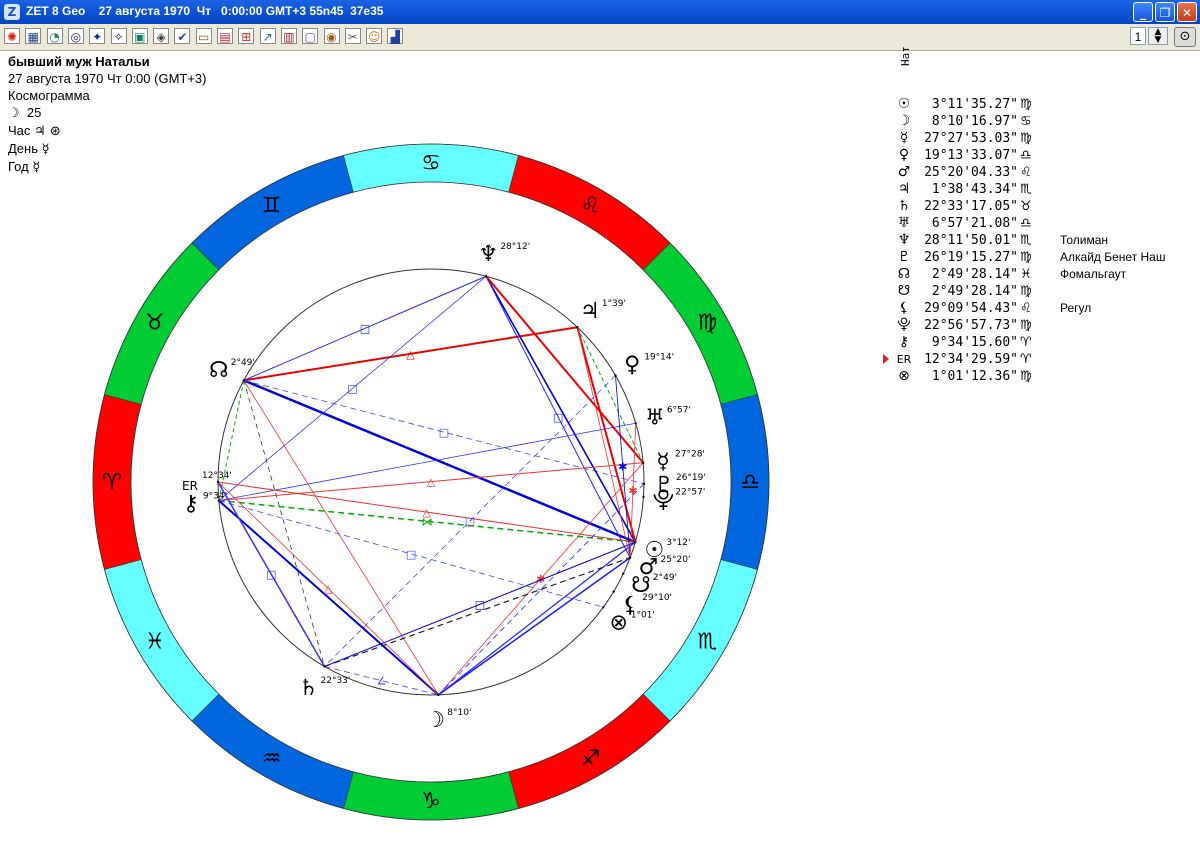 Image resolution: width=1200 pixels, height=852 pixels. Describe the element at coordinates (182, 36) in the screenshot. I see `check-tool-icon: ✔` at that location.